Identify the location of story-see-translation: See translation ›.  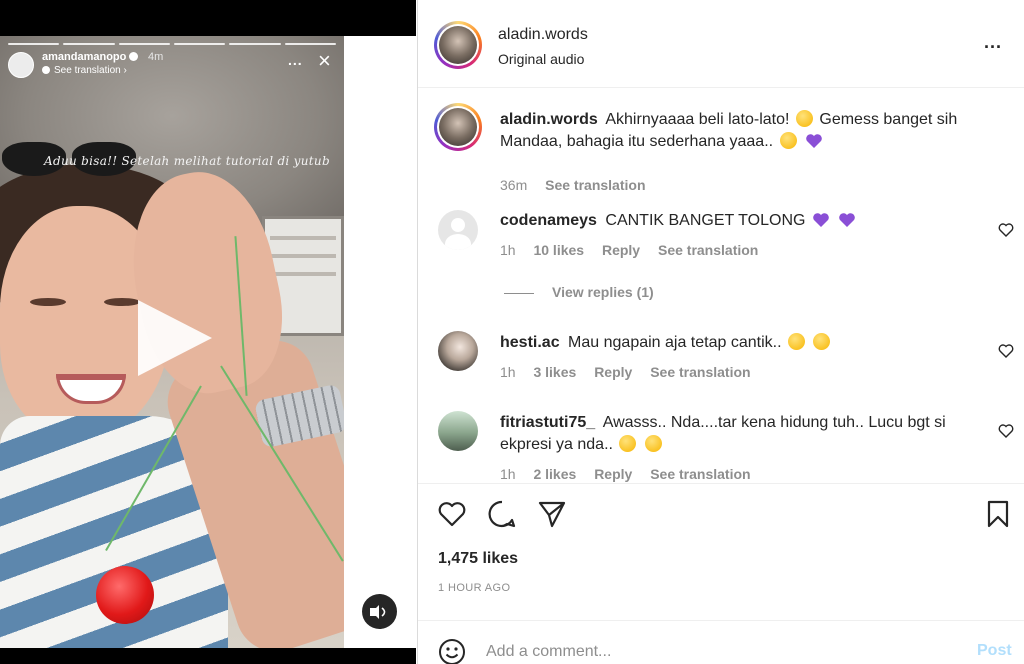
(84, 70).